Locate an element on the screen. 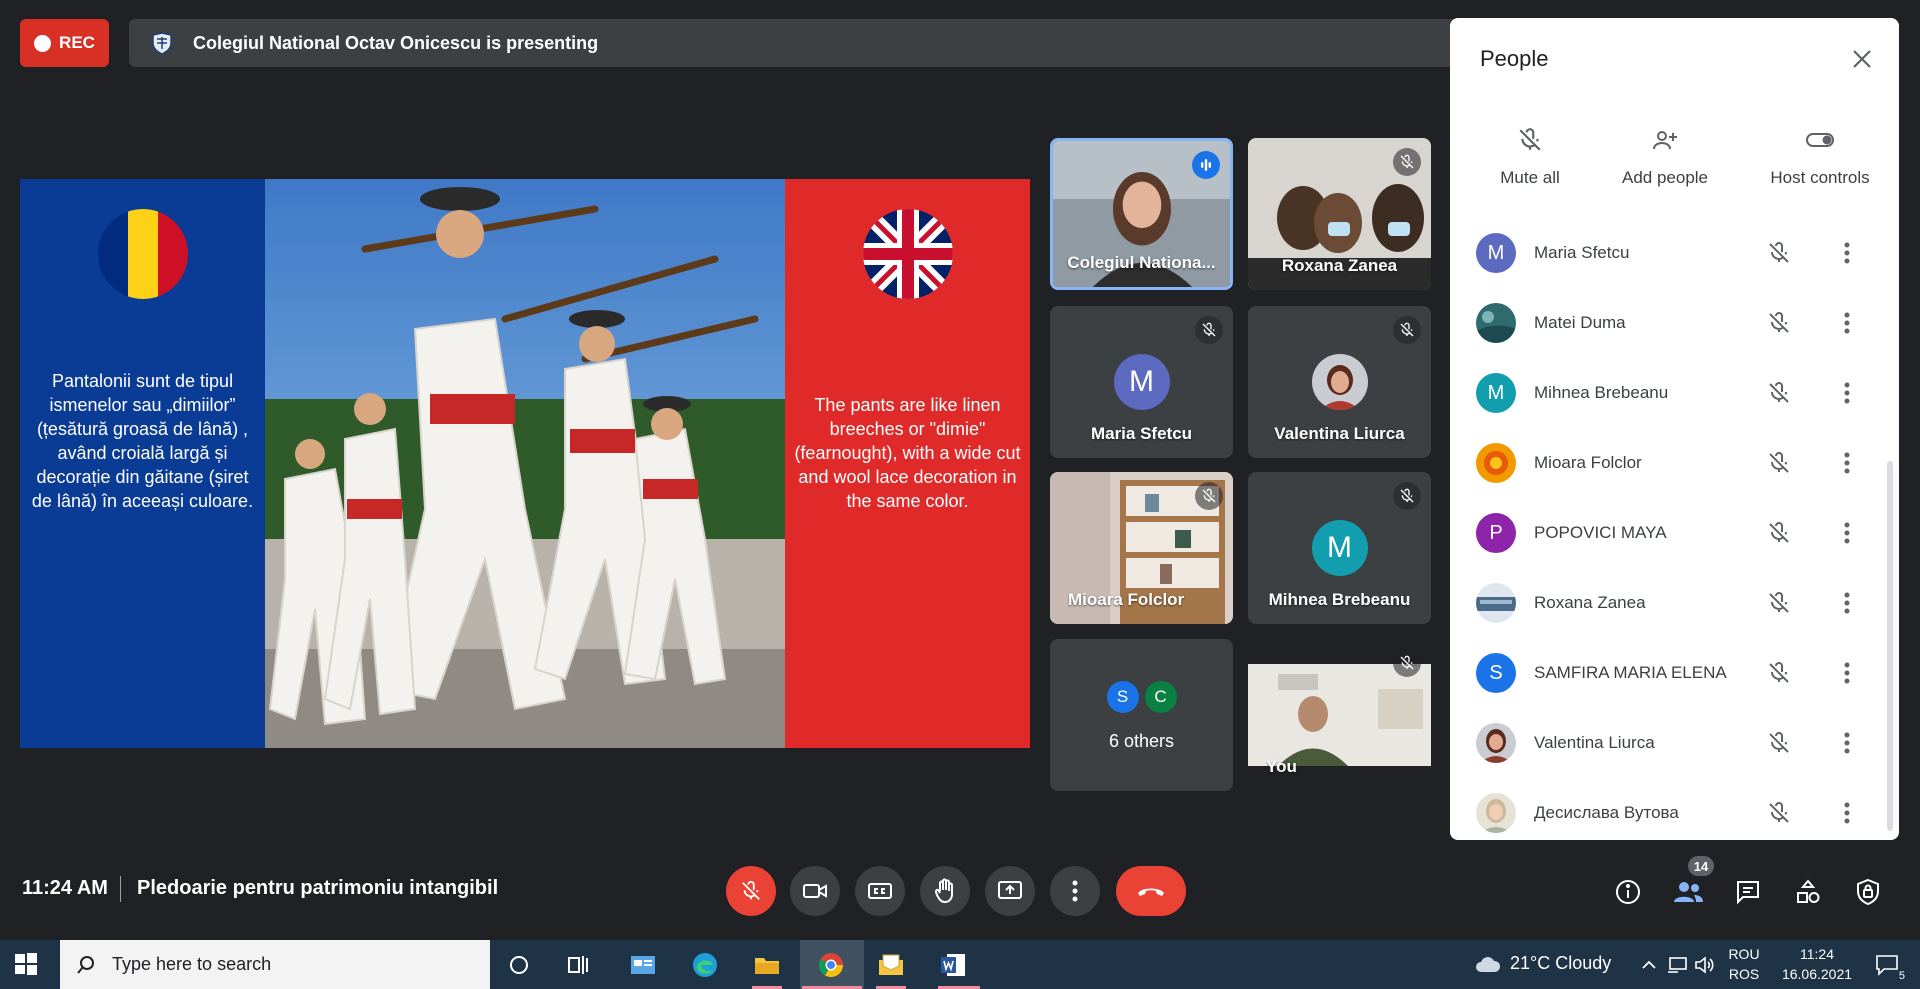  recording-label: REC is located at coordinates (77, 42).